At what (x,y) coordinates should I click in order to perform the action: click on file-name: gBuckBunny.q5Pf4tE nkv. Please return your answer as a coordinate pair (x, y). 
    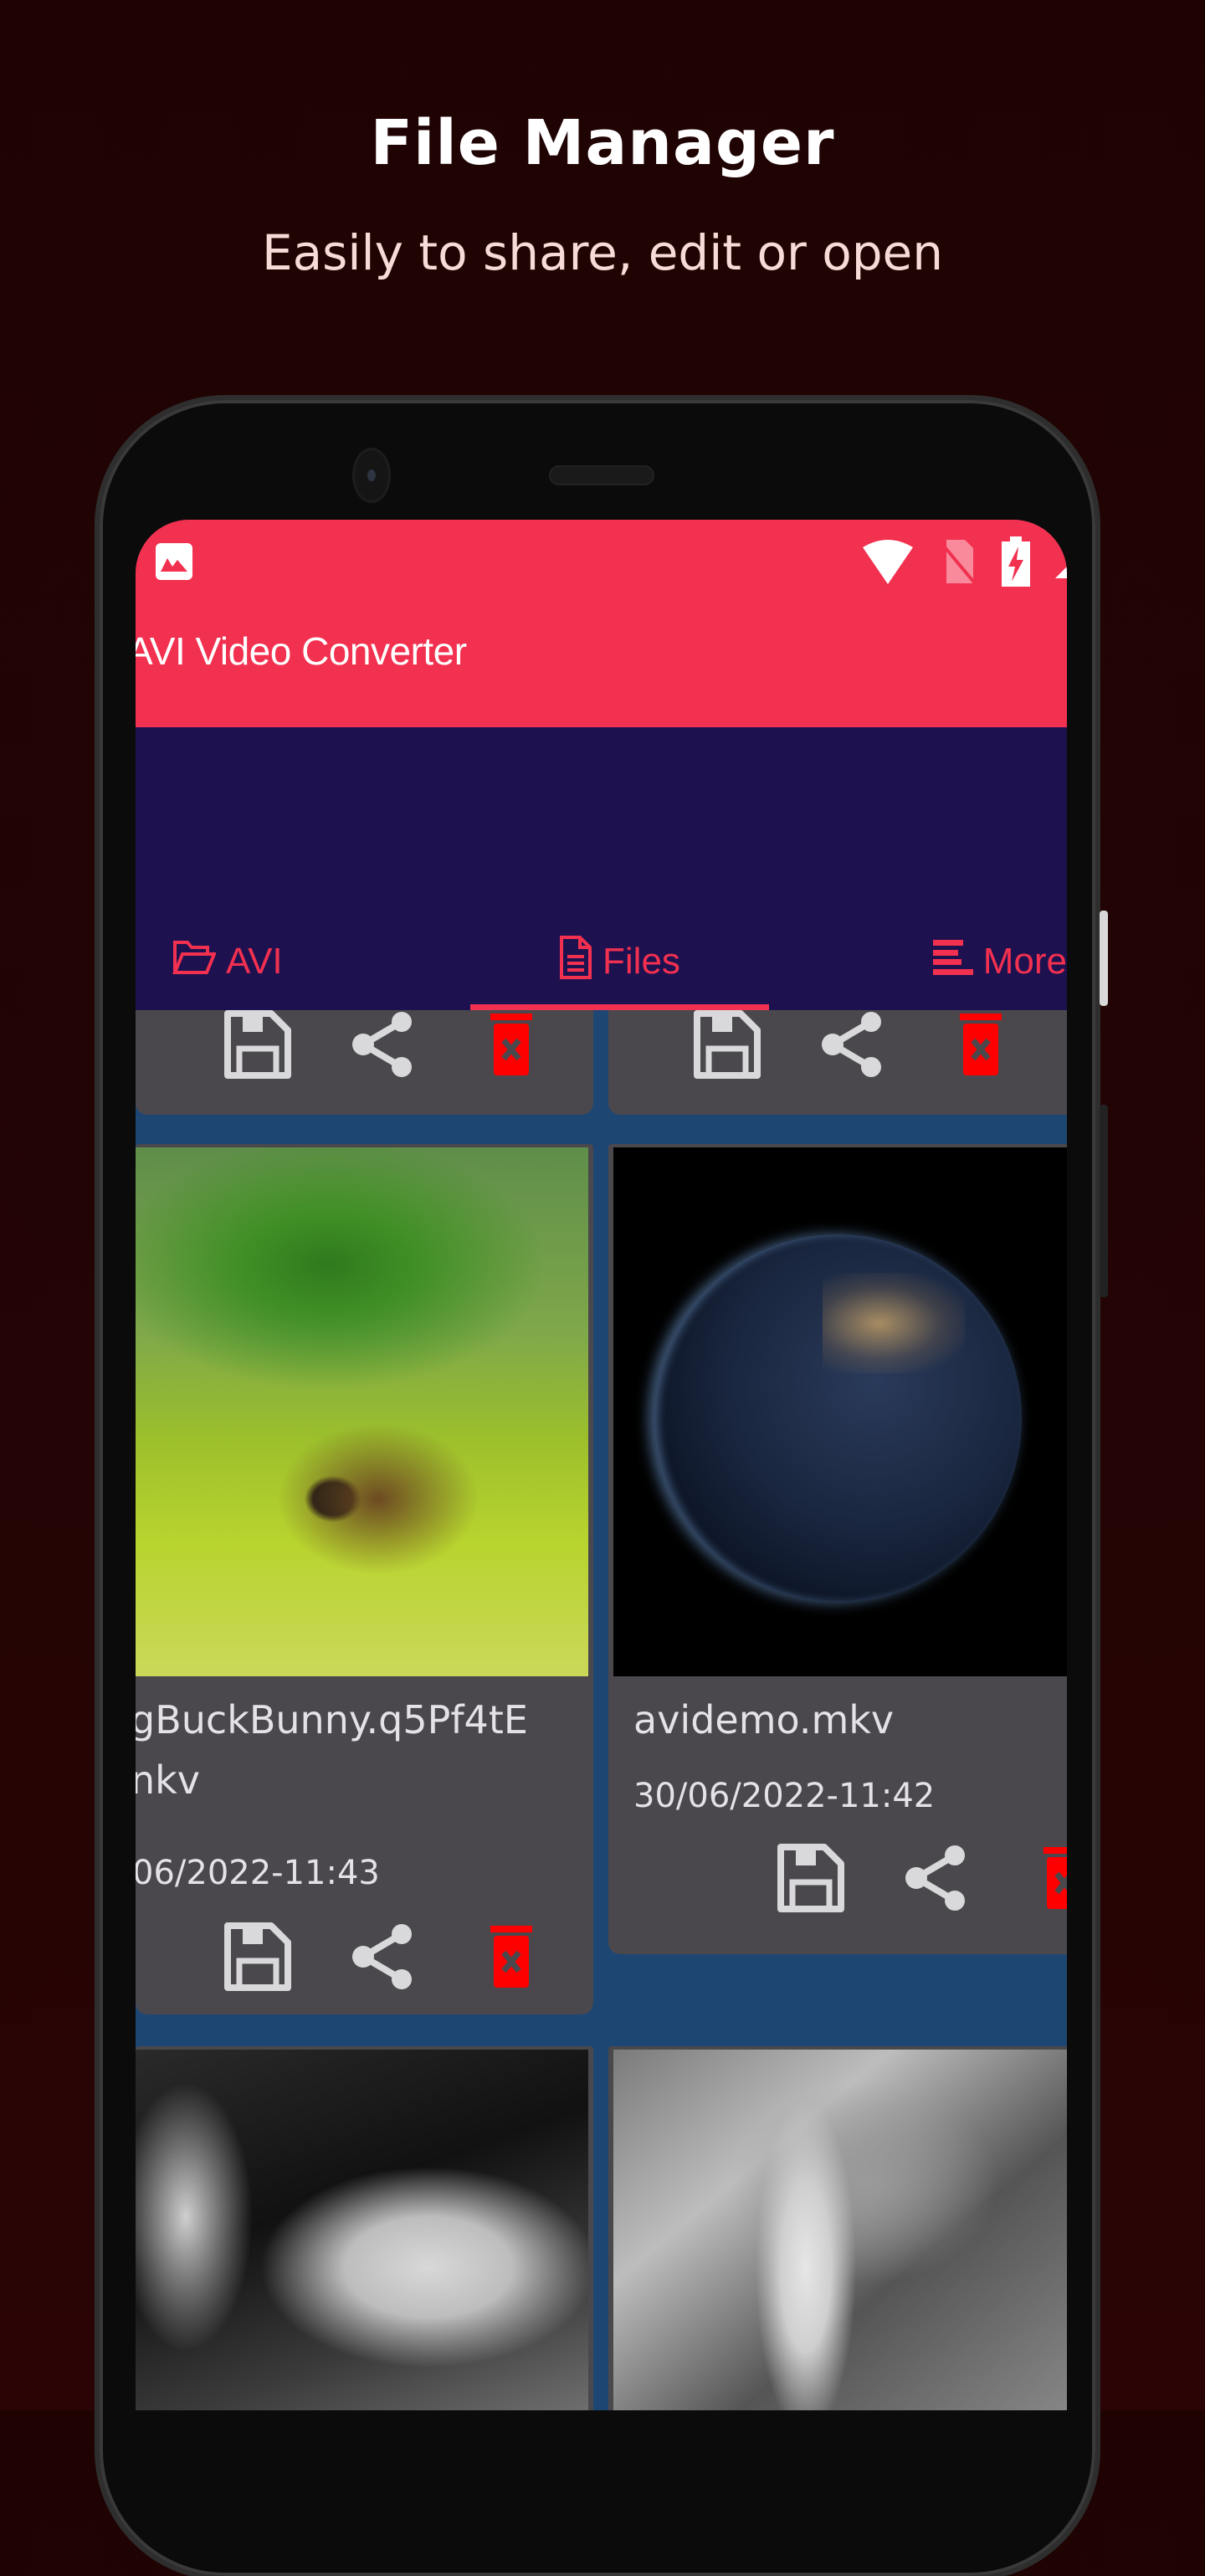
    Looking at the image, I should click on (332, 1750).